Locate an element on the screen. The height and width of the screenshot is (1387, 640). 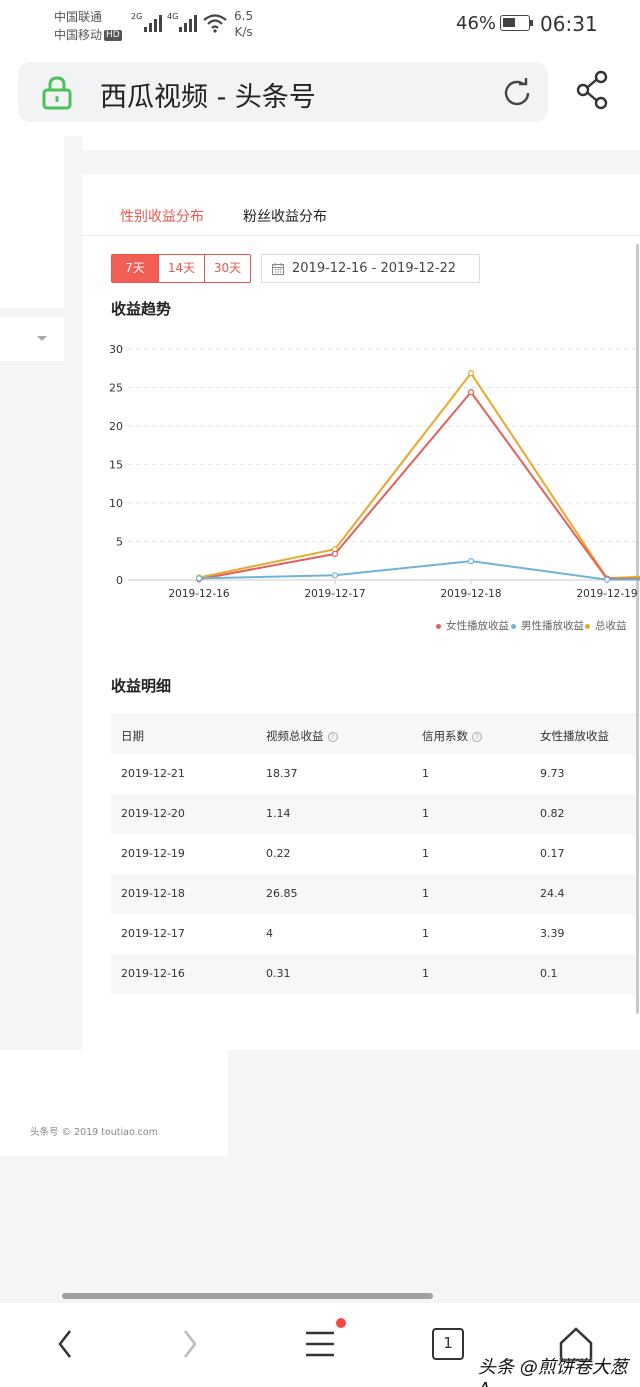
legend-item-total: 总收益 is located at coordinates (606, 626).